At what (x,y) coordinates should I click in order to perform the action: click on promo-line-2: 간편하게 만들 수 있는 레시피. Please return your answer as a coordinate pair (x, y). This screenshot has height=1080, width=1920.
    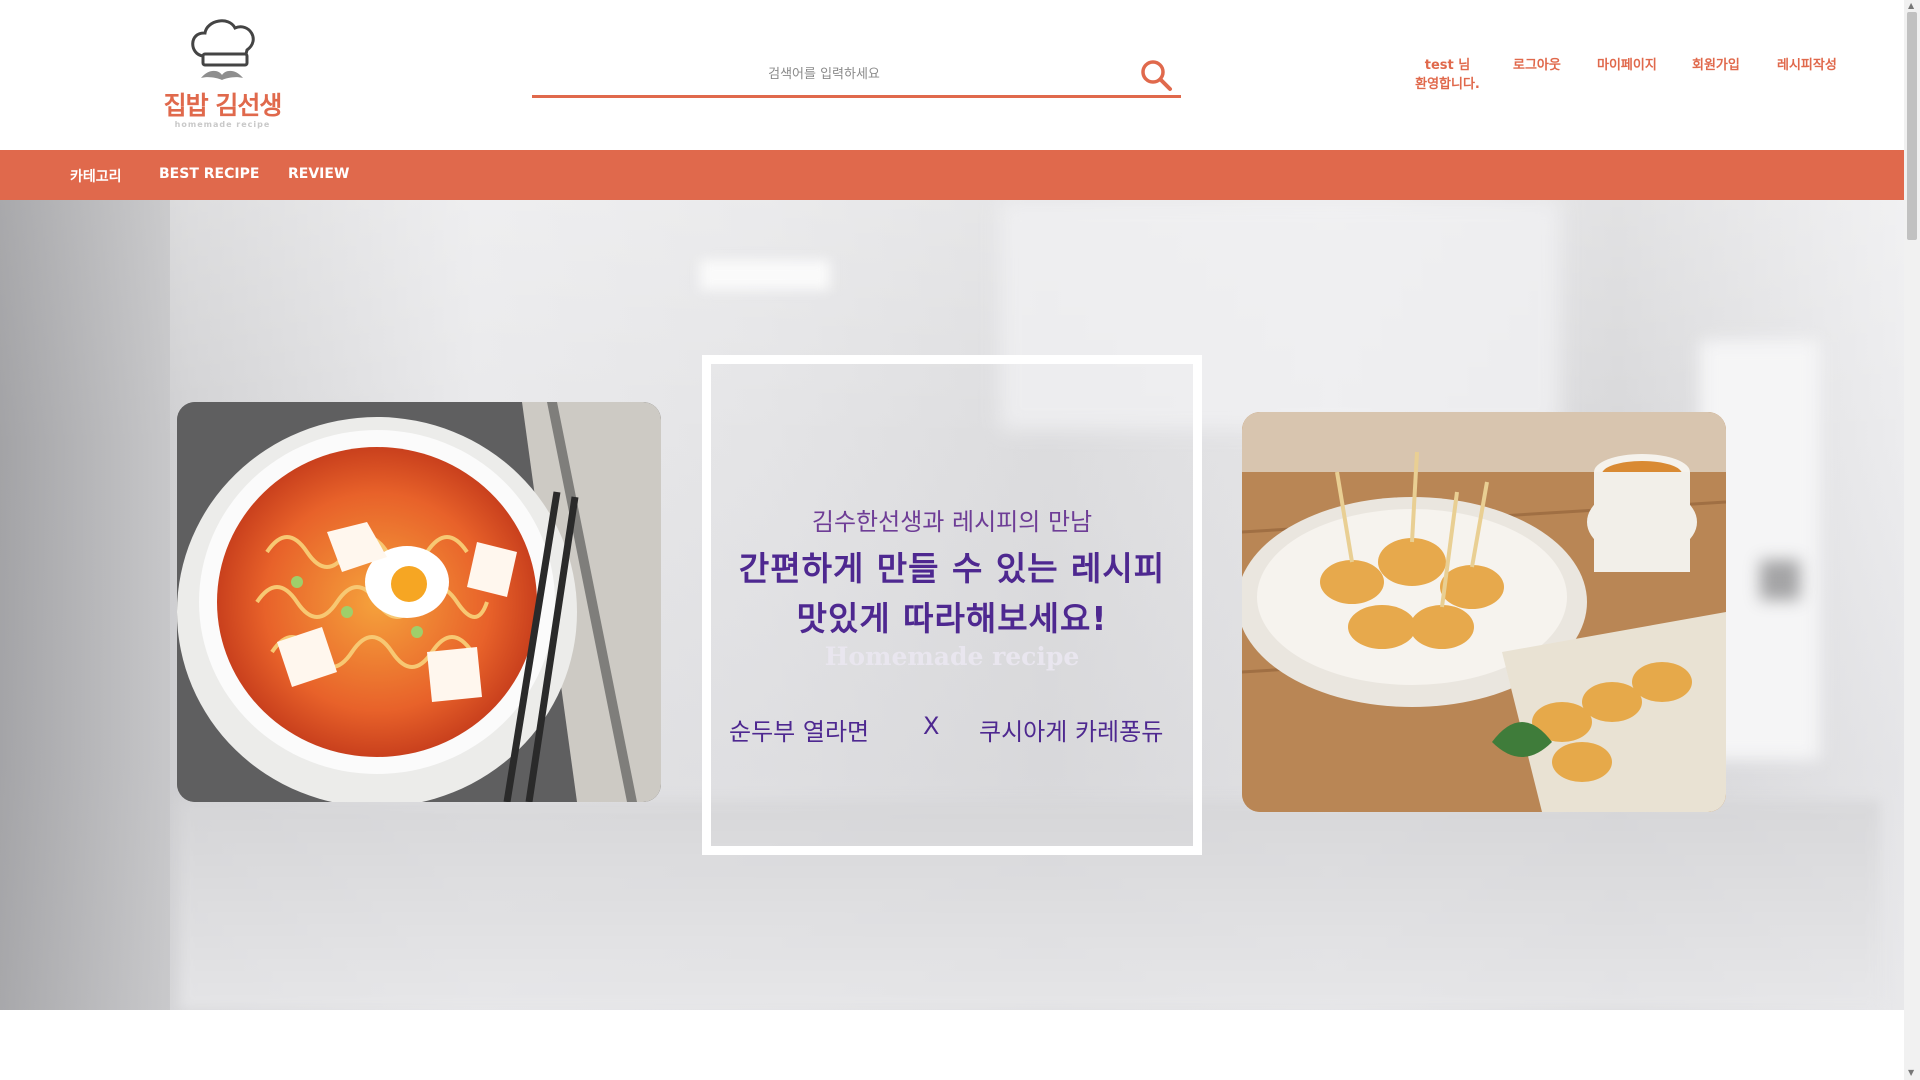
    Looking at the image, I should click on (952, 568).